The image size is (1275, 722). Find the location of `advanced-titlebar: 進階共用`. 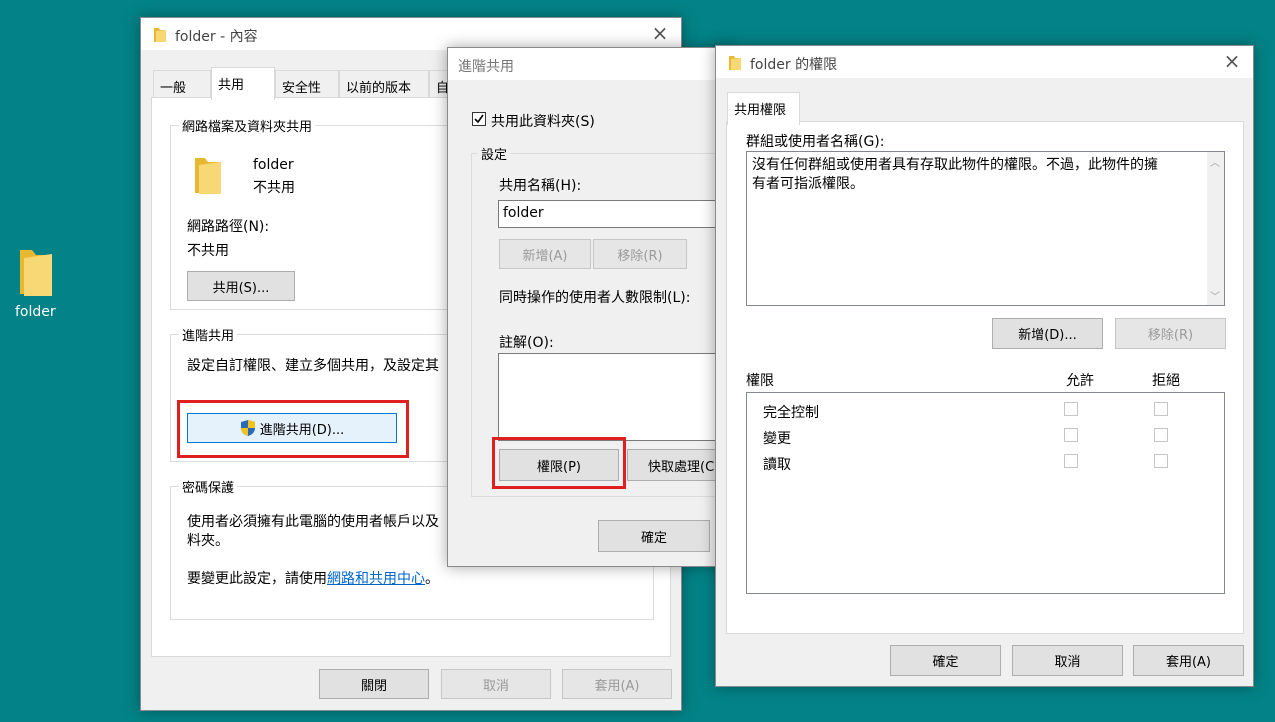

advanced-titlebar: 進階共用 is located at coordinates (587, 64).